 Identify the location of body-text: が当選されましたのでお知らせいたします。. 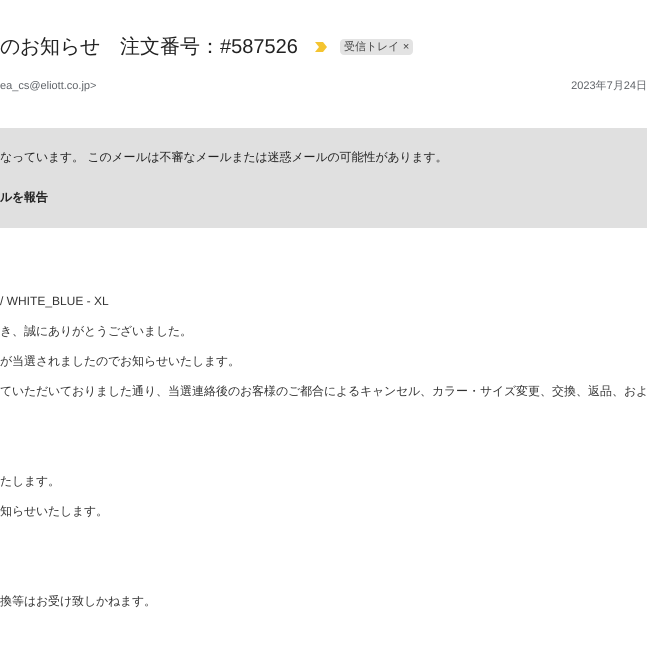
(120, 361).